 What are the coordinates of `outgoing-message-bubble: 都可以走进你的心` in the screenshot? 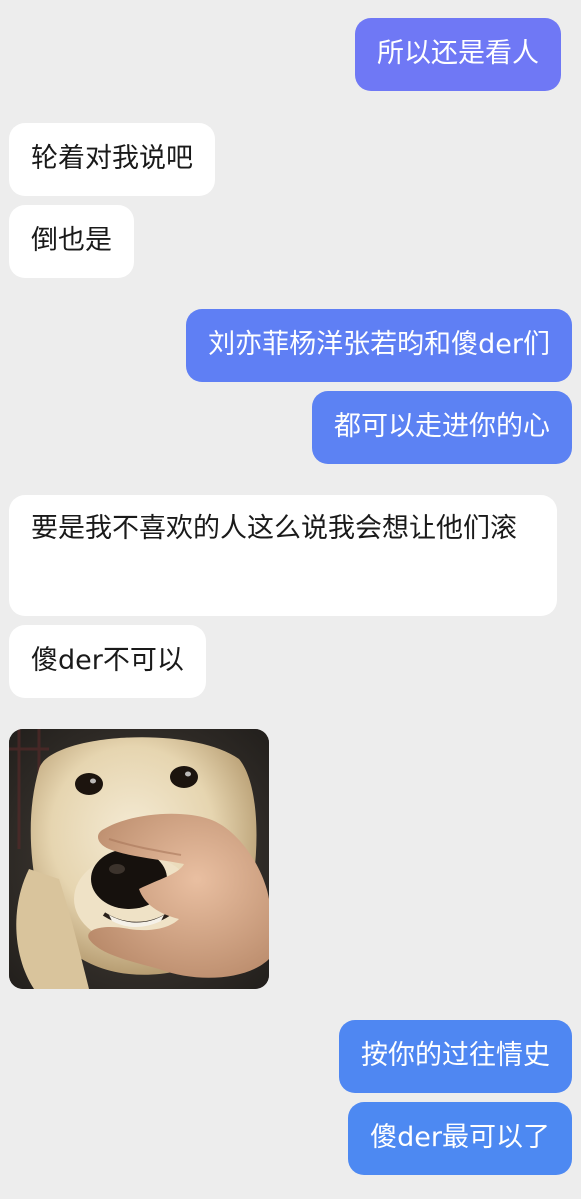 It's located at (442, 427).